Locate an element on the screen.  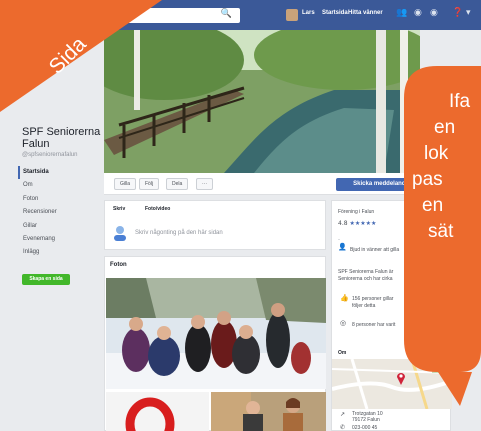
callout-line-5: en is located at coordinates (433, 205).